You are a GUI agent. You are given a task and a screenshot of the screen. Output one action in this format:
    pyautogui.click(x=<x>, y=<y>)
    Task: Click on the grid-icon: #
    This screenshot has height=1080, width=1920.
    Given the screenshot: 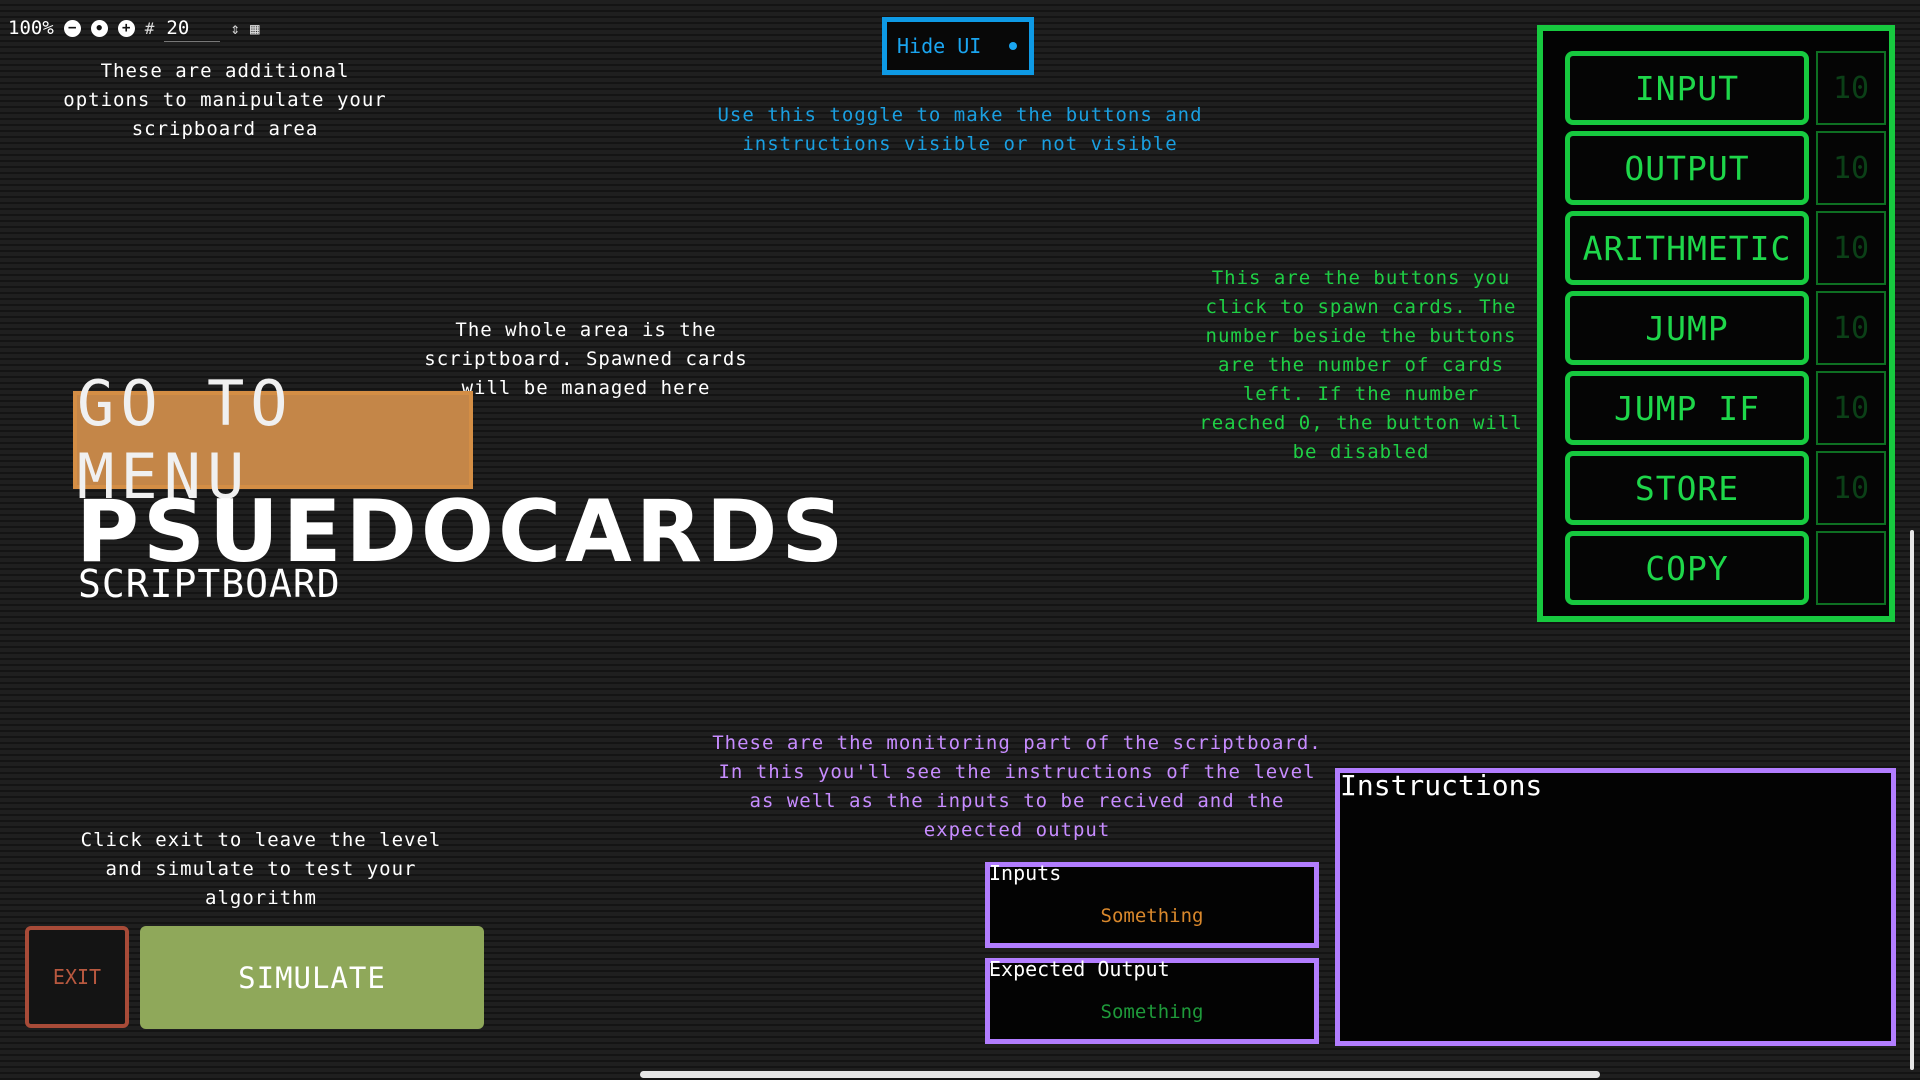 What is the action you would take?
    pyautogui.click(x=149, y=28)
    